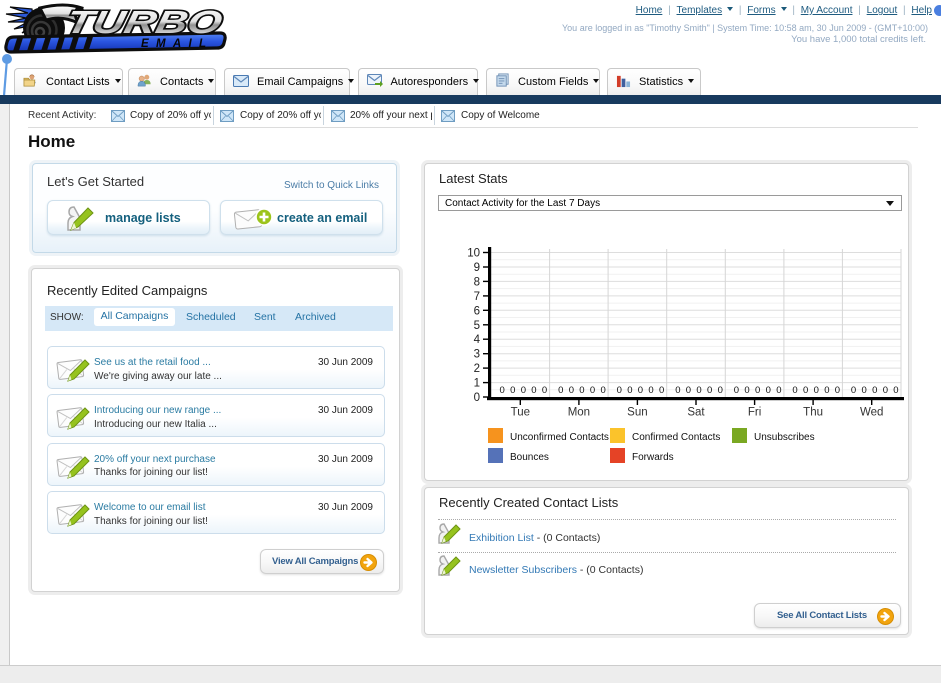 Image resolution: width=941 pixels, height=683 pixels. What do you see at coordinates (784, 437) in the screenshot?
I see `svg-text: Unsubscribes` at bounding box center [784, 437].